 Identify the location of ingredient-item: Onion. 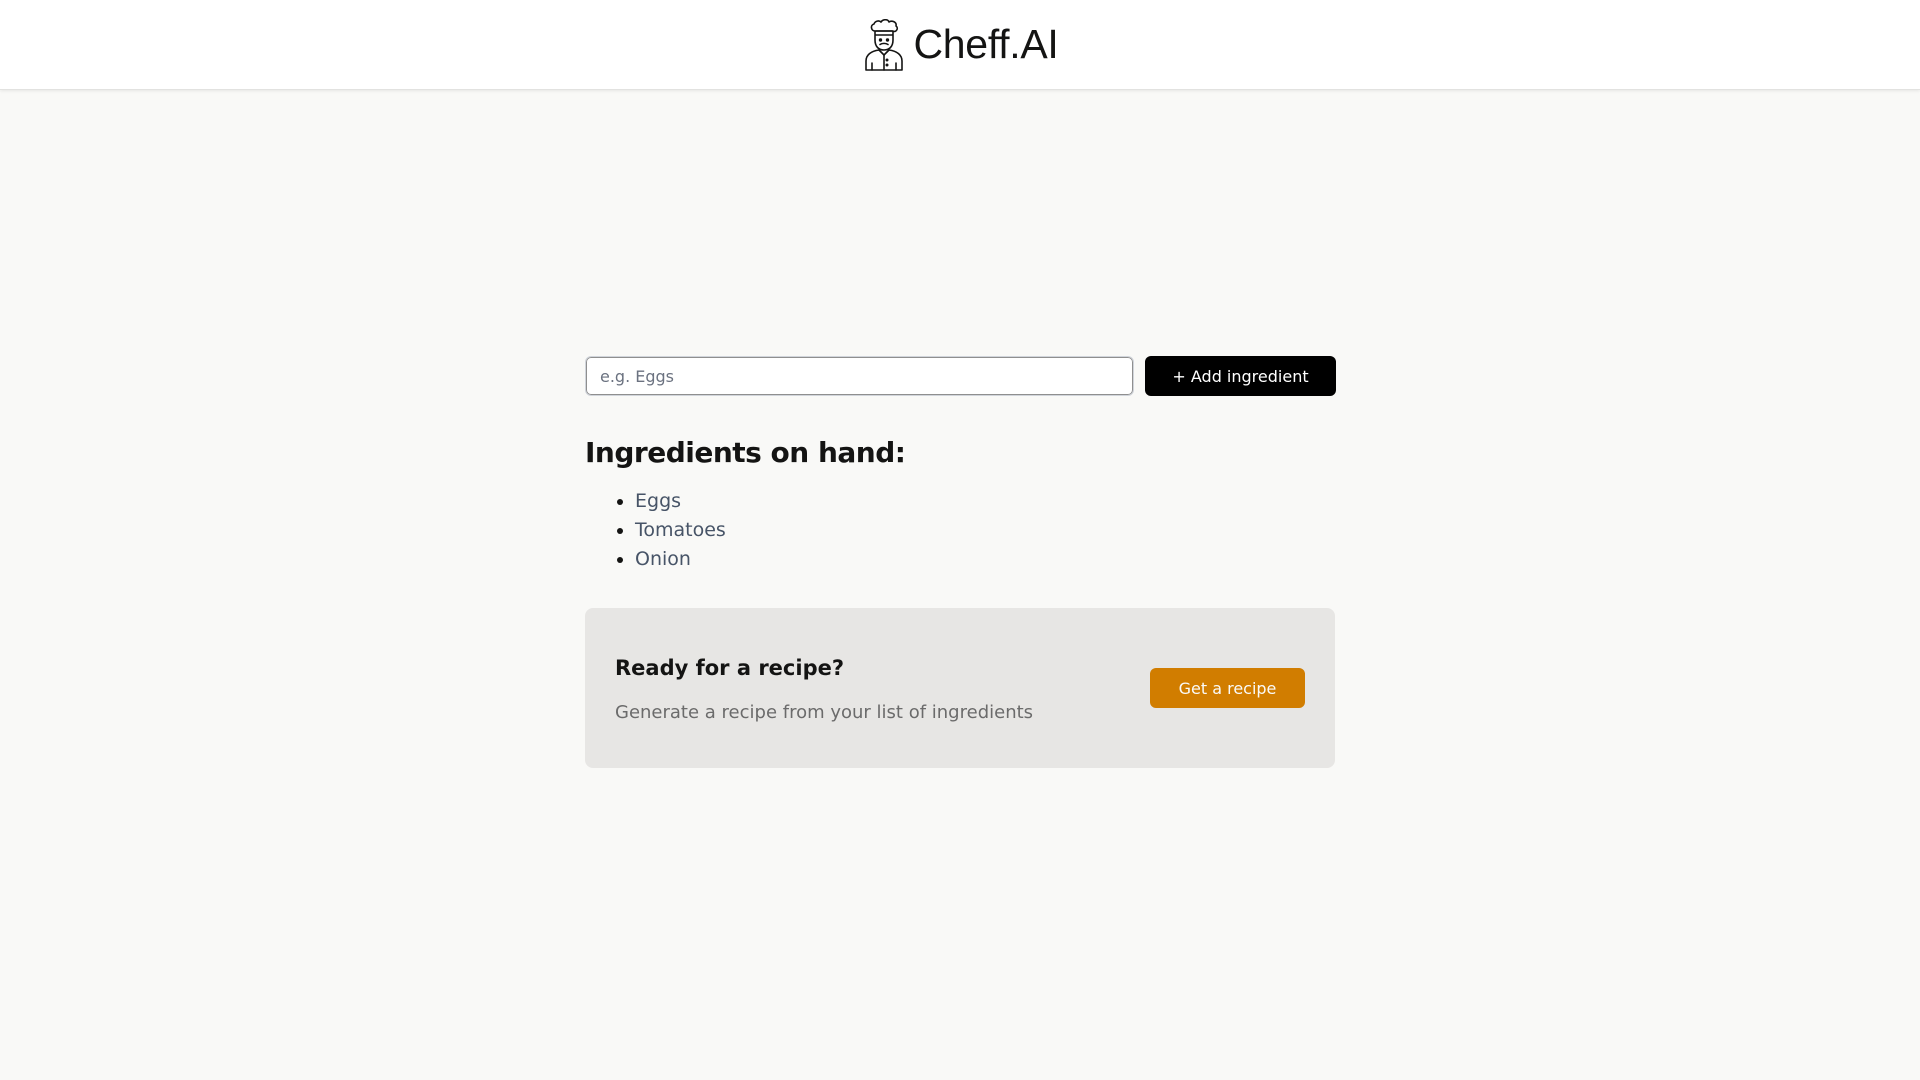
(985, 559).